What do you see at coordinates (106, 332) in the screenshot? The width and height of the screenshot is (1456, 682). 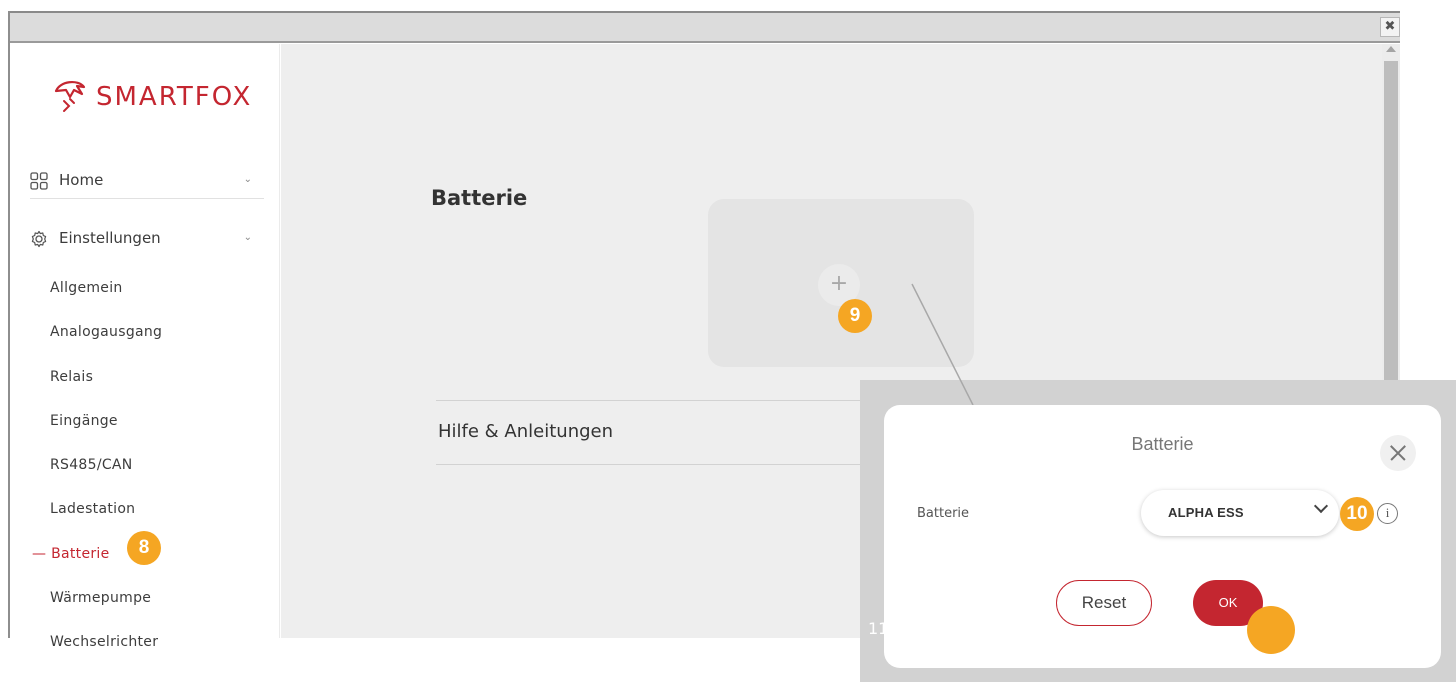 I see `sidebar-item-analogausgang: Analogausgang` at bounding box center [106, 332].